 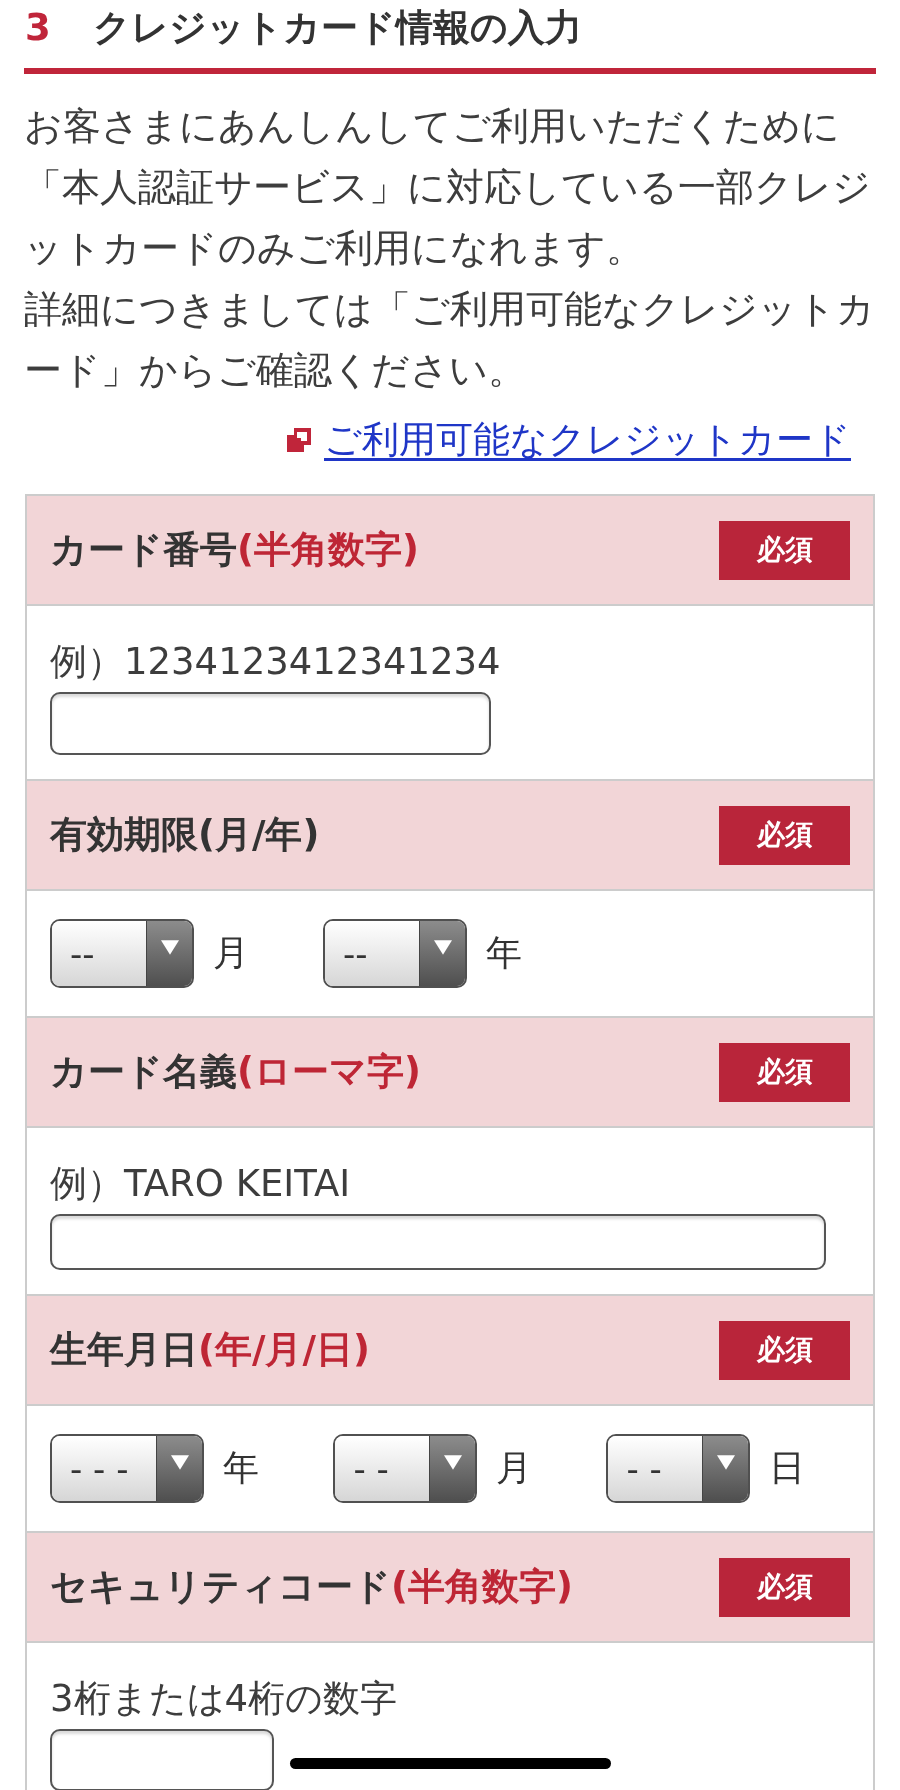 What do you see at coordinates (210, 1350) in the screenshot?
I see `field-label: 生年月日(年/月/日)` at bounding box center [210, 1350].